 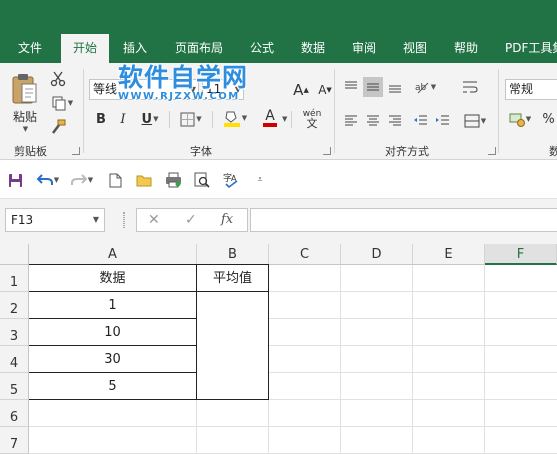 I want to click on paste-label: 粘贴, so click(x=24, y=117).